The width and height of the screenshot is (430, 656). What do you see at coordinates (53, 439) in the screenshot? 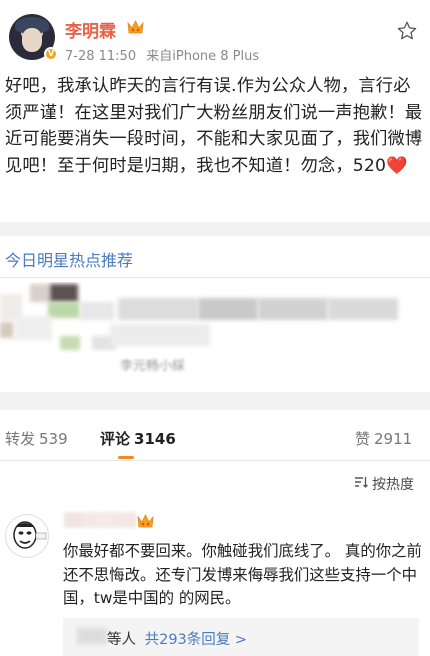
I see `tab-repost-count: 539` at bounding box center [53, 439].